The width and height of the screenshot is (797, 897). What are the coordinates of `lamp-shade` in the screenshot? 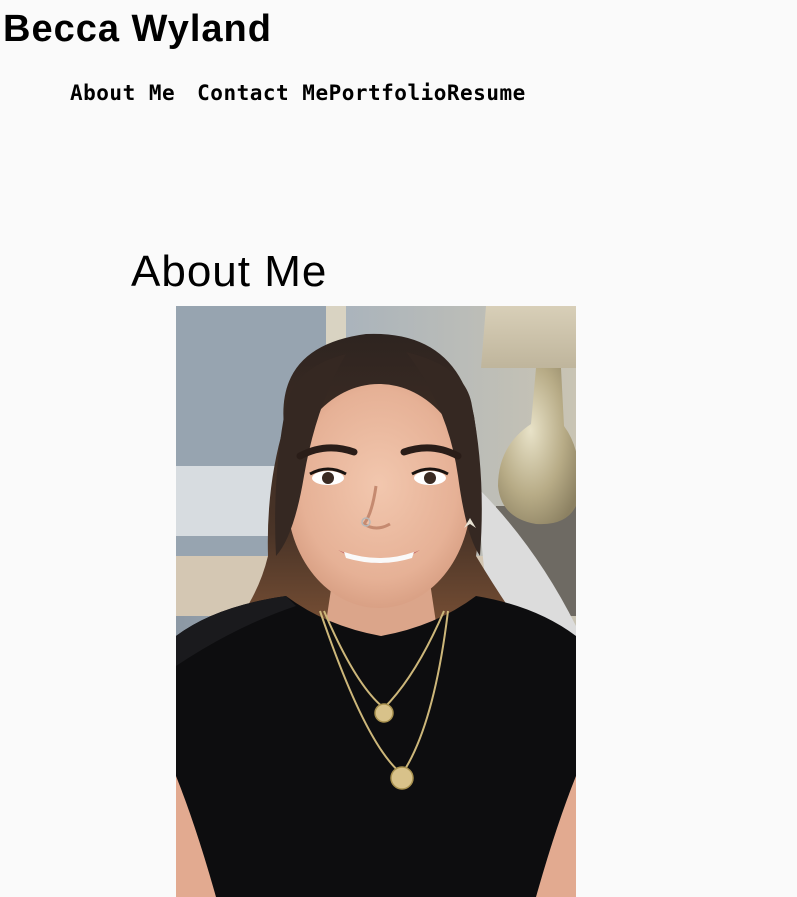 It's located at (528, 337).